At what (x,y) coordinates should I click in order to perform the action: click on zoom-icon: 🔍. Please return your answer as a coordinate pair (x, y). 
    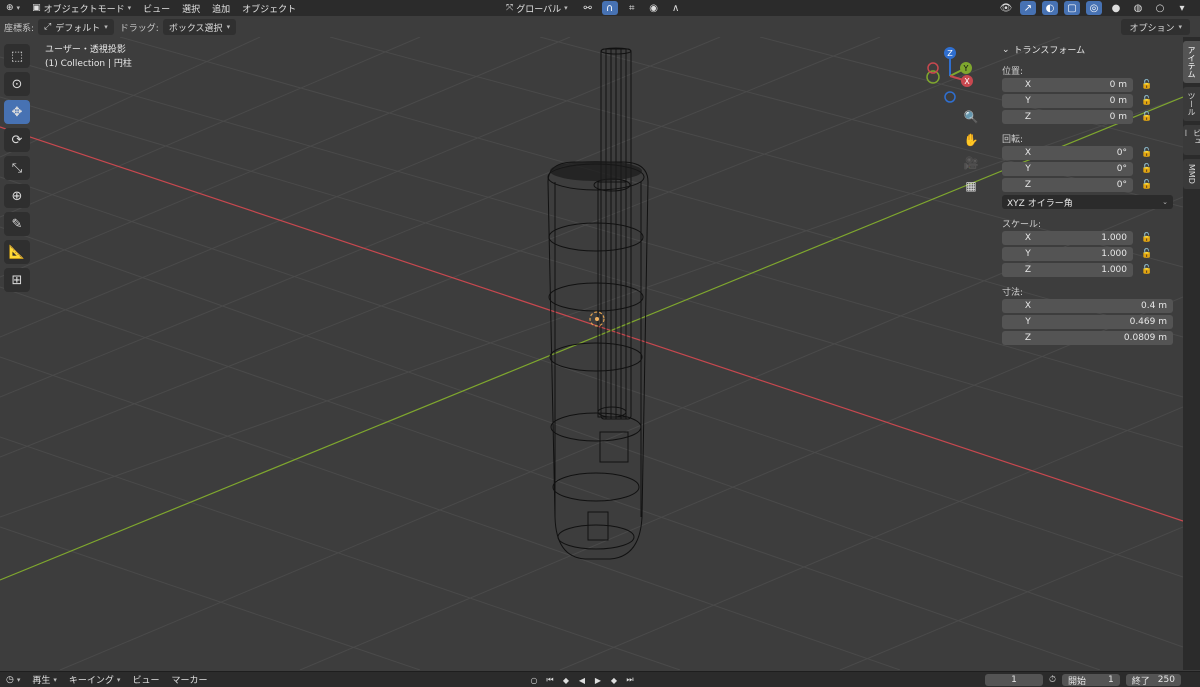
    Looking at the image, I should click on (971, 117).